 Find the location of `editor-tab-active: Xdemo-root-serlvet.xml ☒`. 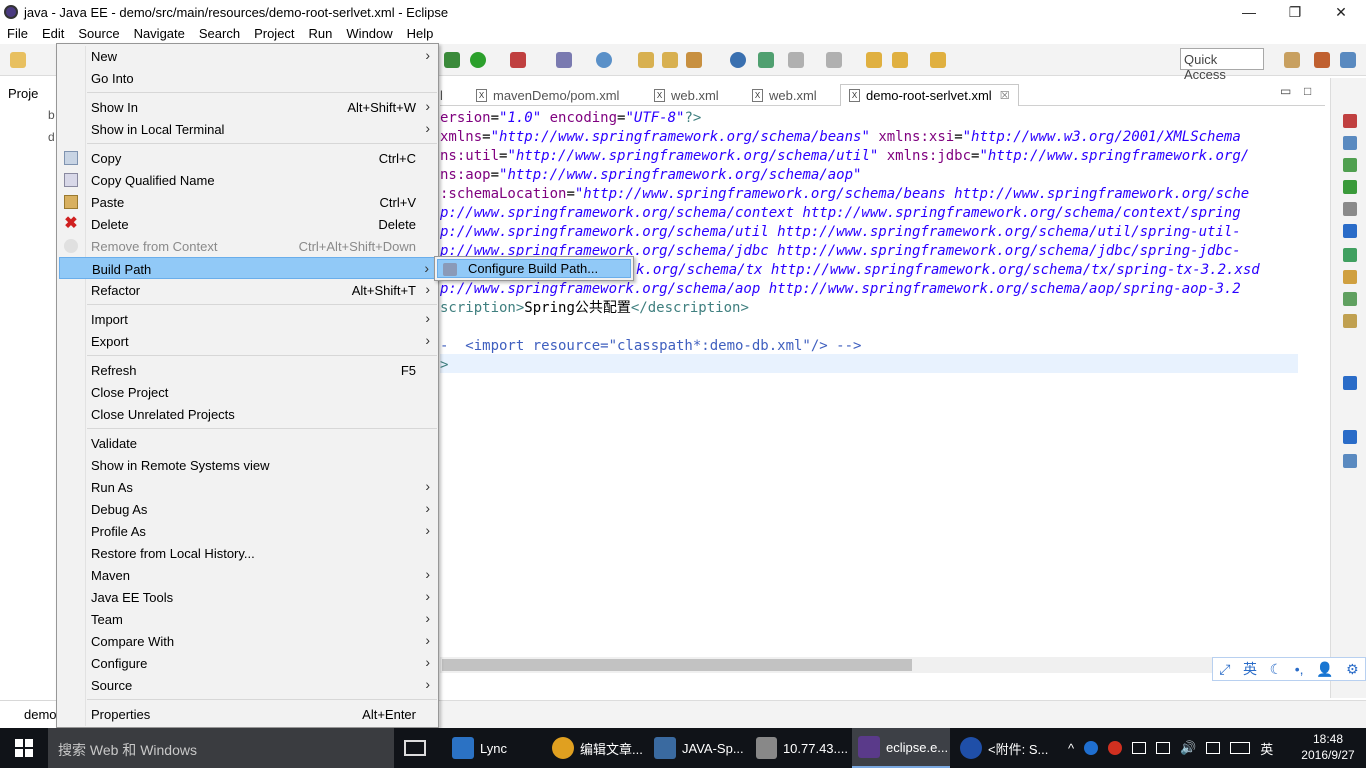

editor-tab-active: Xdemo-root-serlvet.xml ☒ is located at coordinates (929, 95).